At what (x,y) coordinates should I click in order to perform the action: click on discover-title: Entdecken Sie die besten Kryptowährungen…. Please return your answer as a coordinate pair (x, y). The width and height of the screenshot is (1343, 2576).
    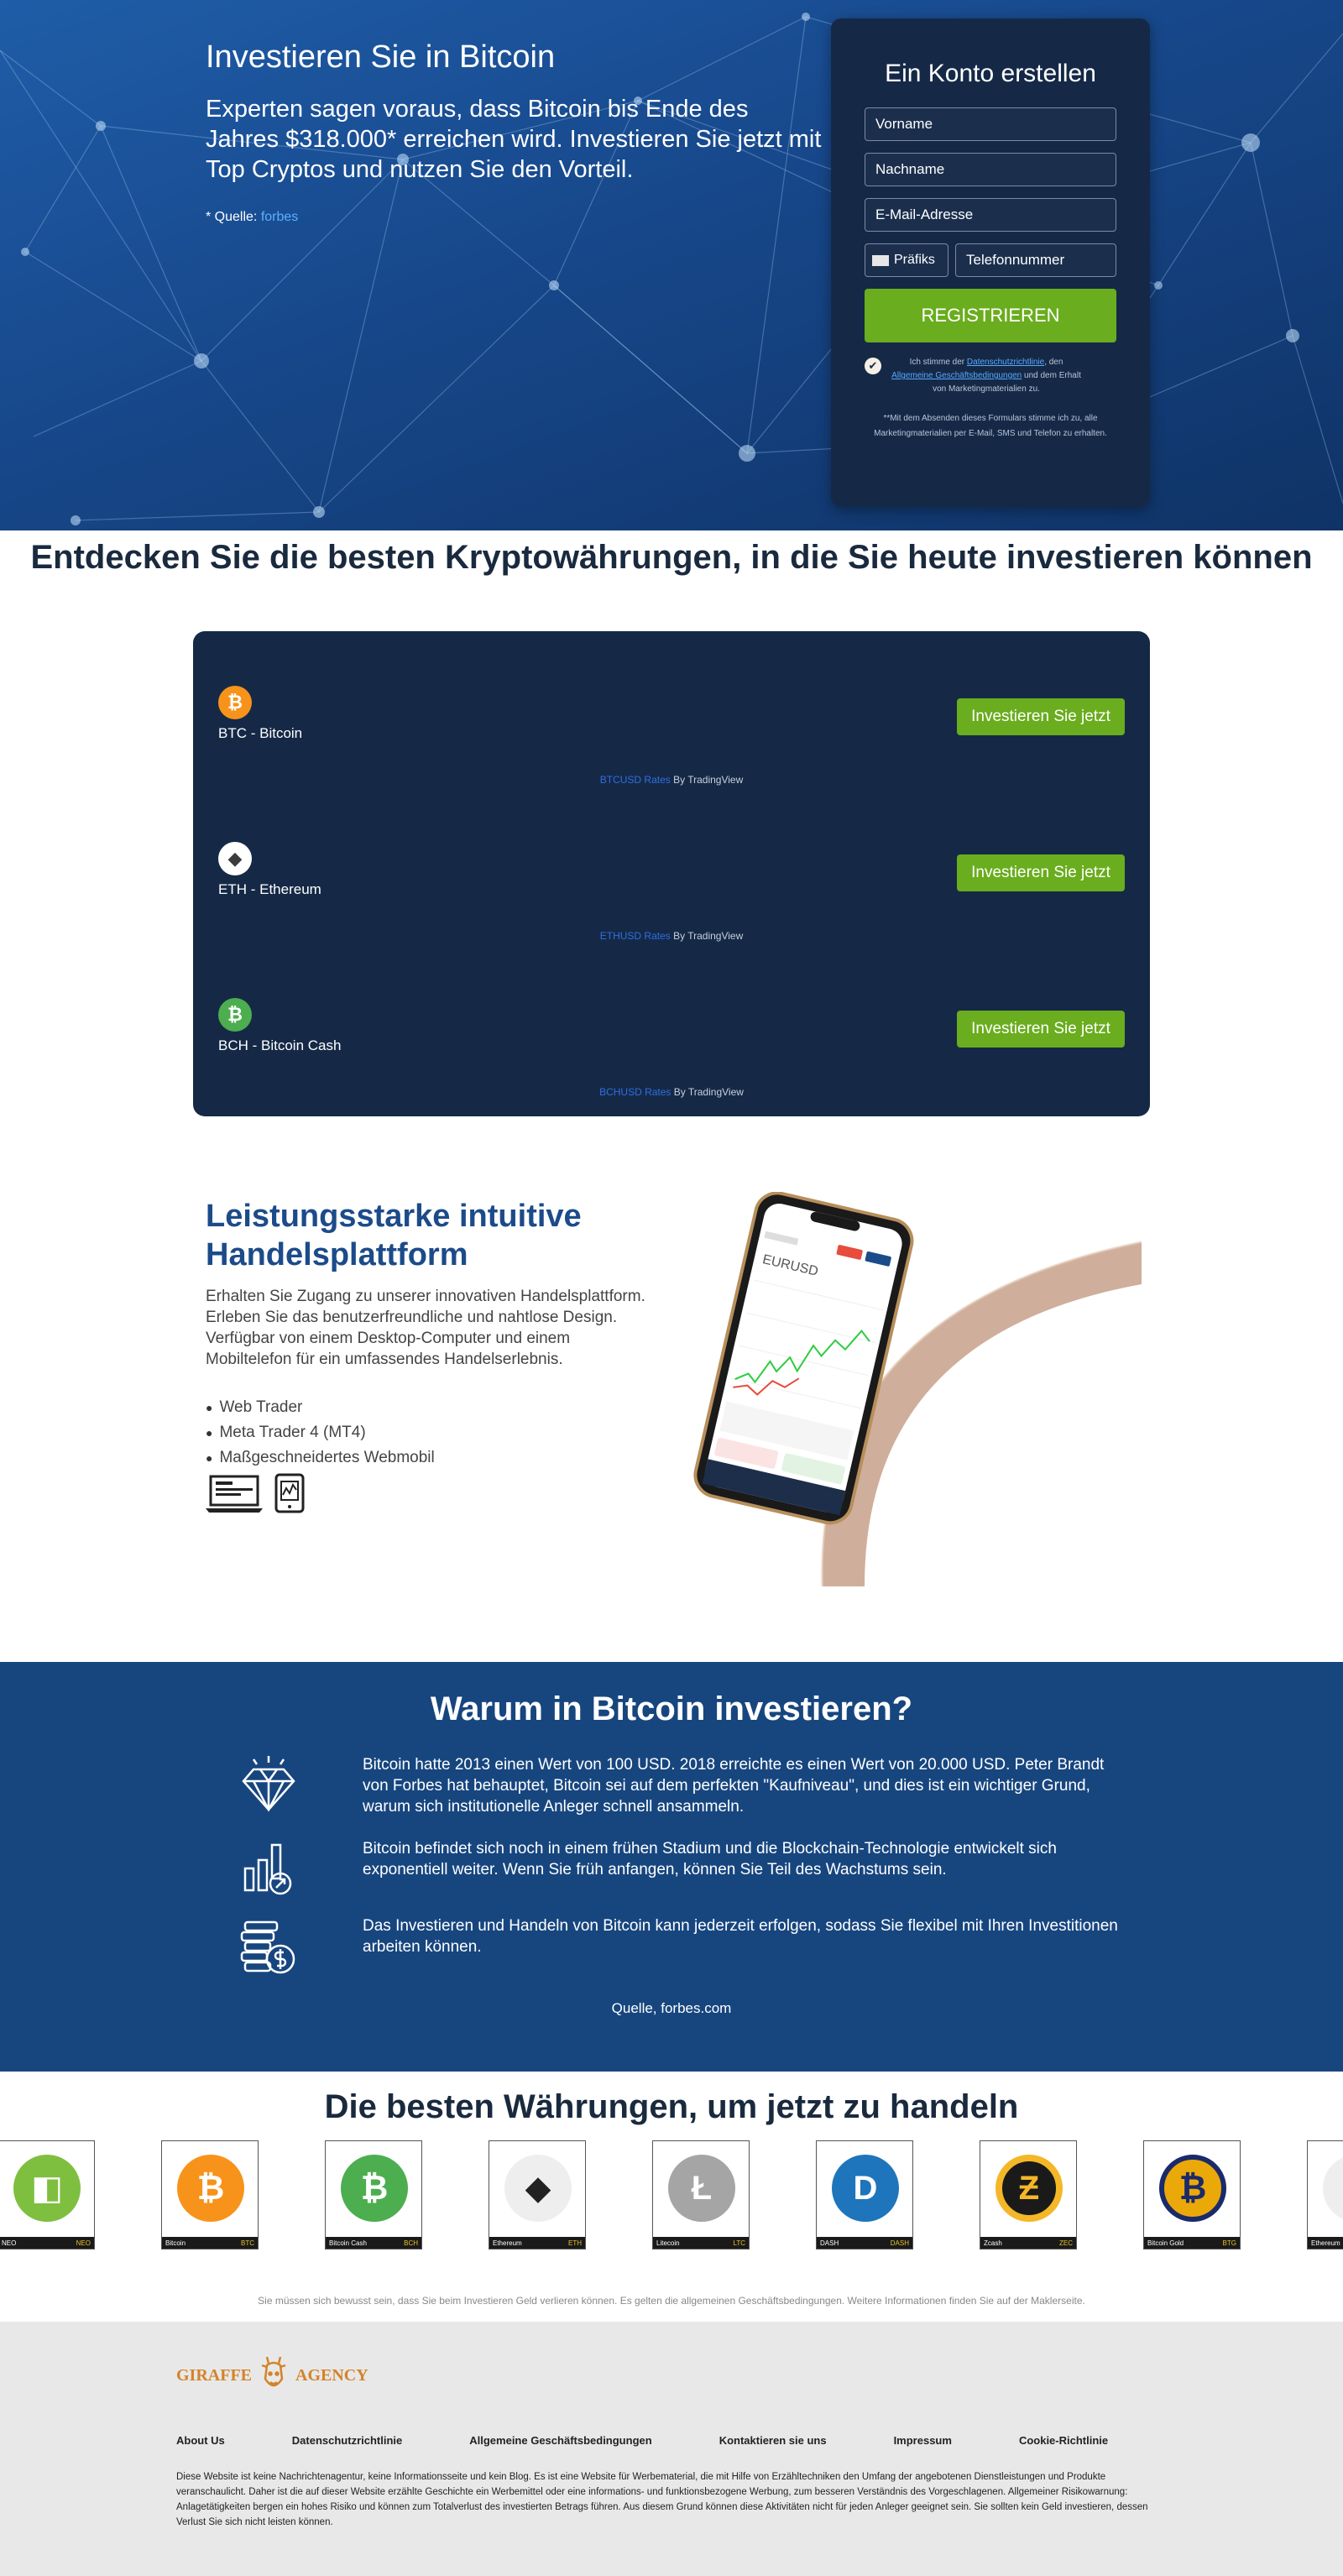
    Looking at the image, I should click on (671, 557).